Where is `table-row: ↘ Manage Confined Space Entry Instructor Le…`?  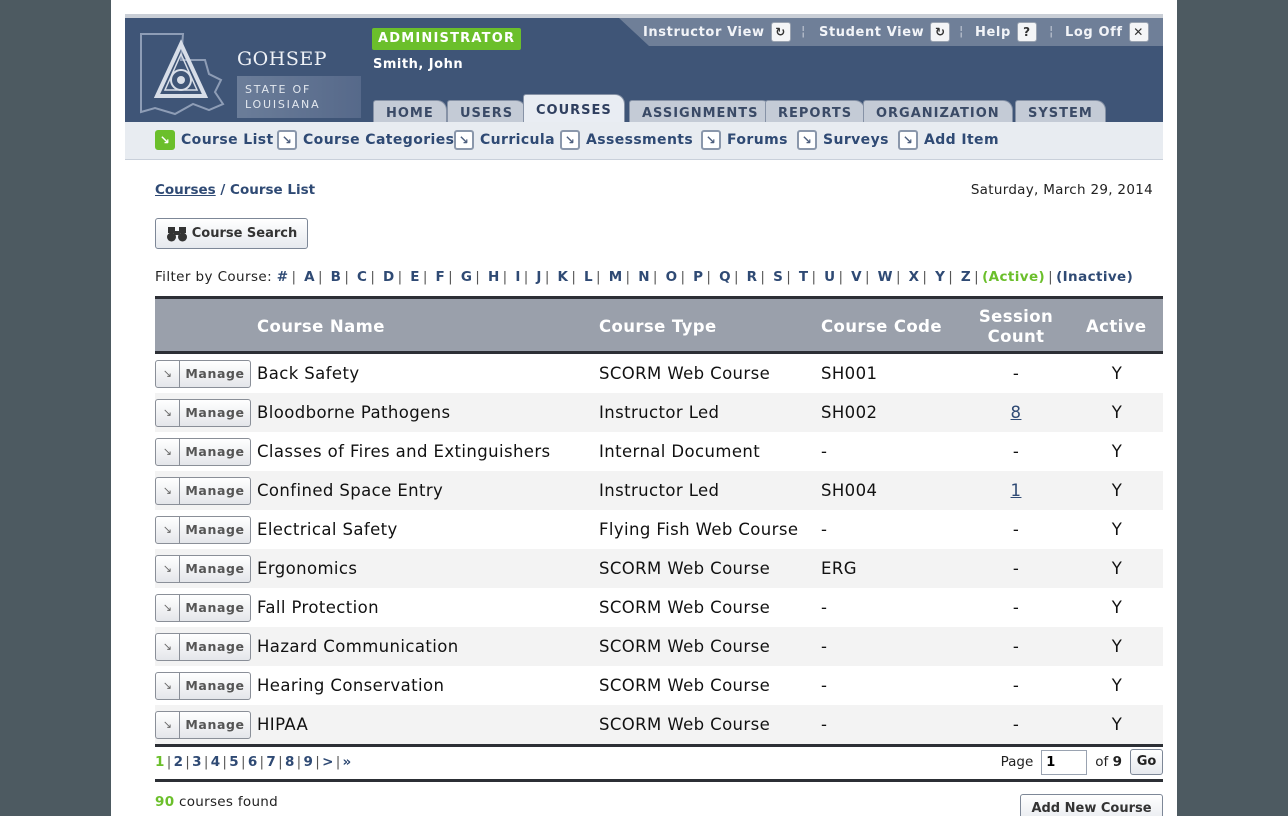
table-row: ↘ Manage Confined Space Entry Instructor Le… is located at coordinates (659, 490).